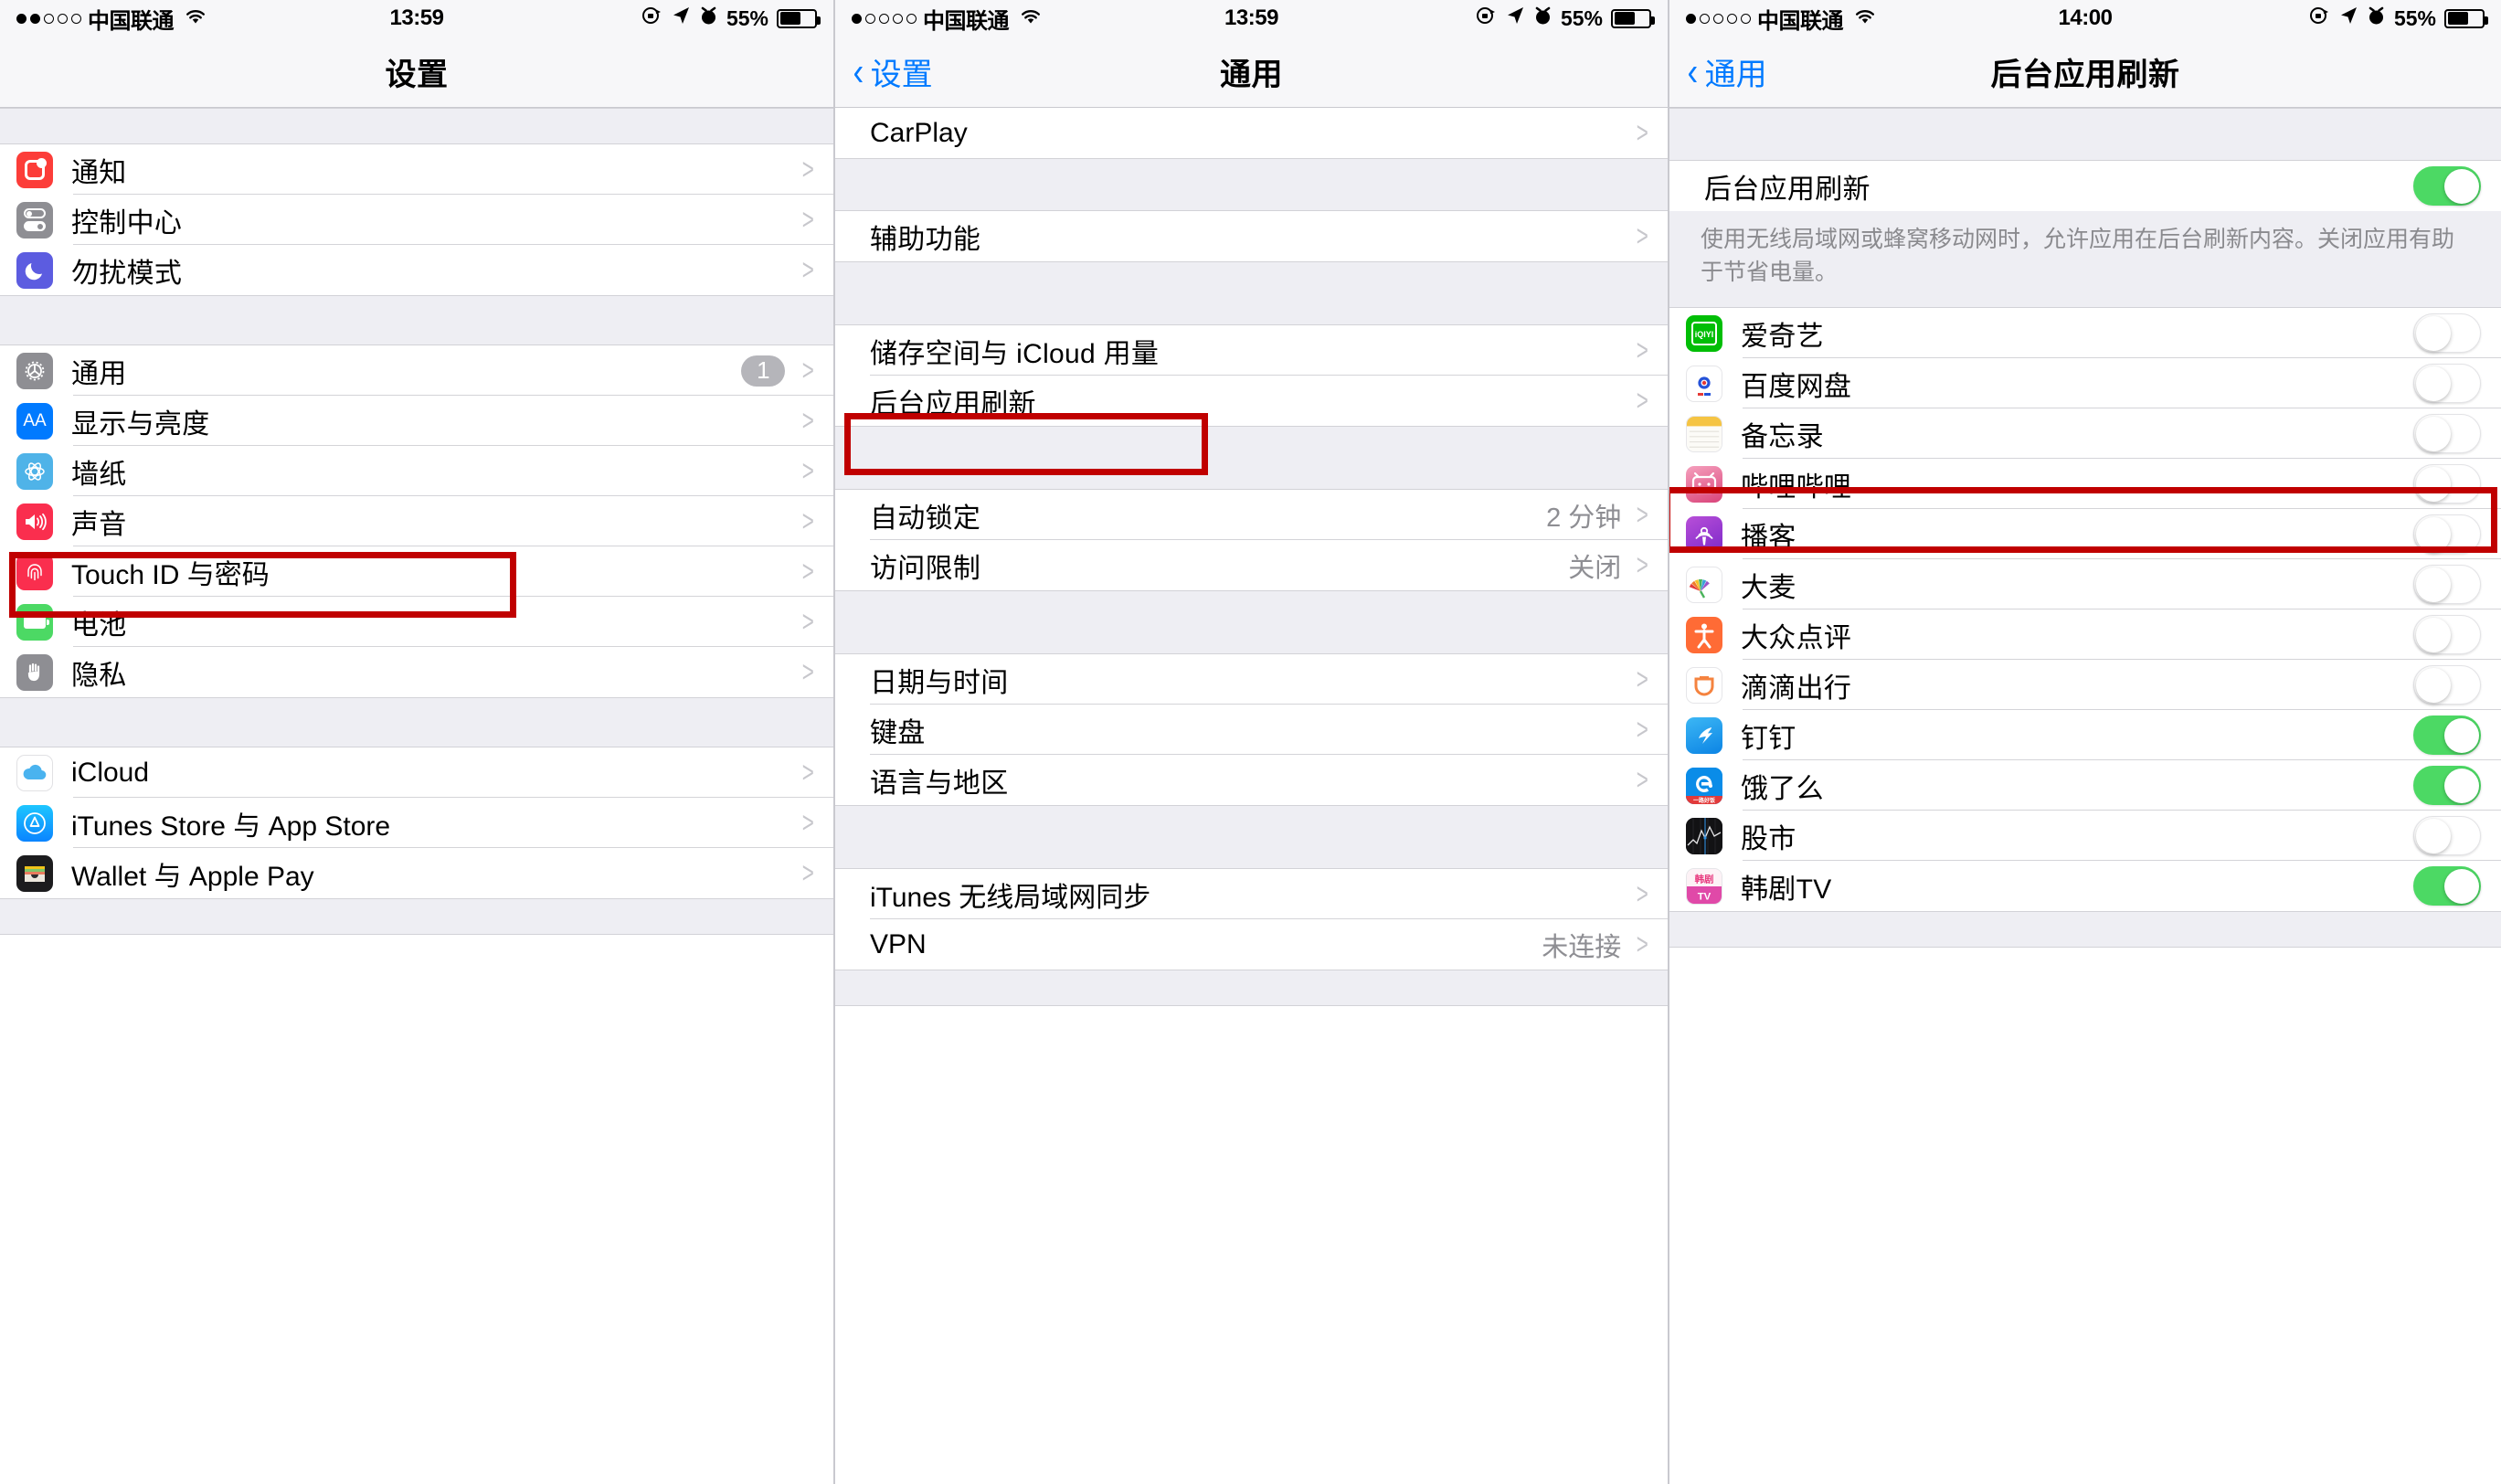  Describe the element at coordinates (1251, 565) in the screenshot. I see `general-row-restrictions: 访问限制 关闭 >` at that location.